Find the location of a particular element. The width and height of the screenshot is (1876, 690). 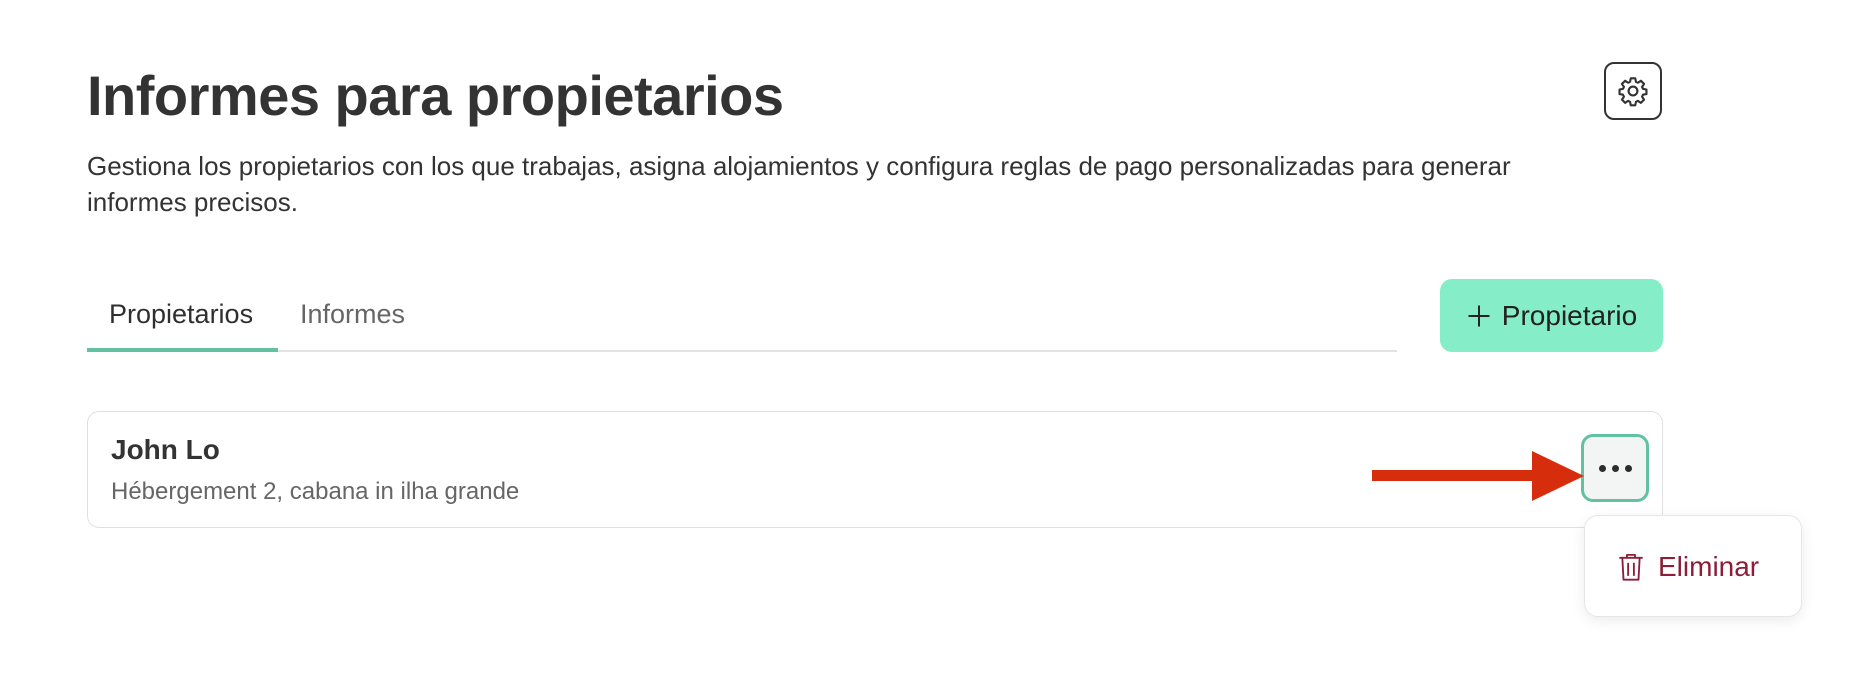

gear-icon is located at coordinates (1633, 92).